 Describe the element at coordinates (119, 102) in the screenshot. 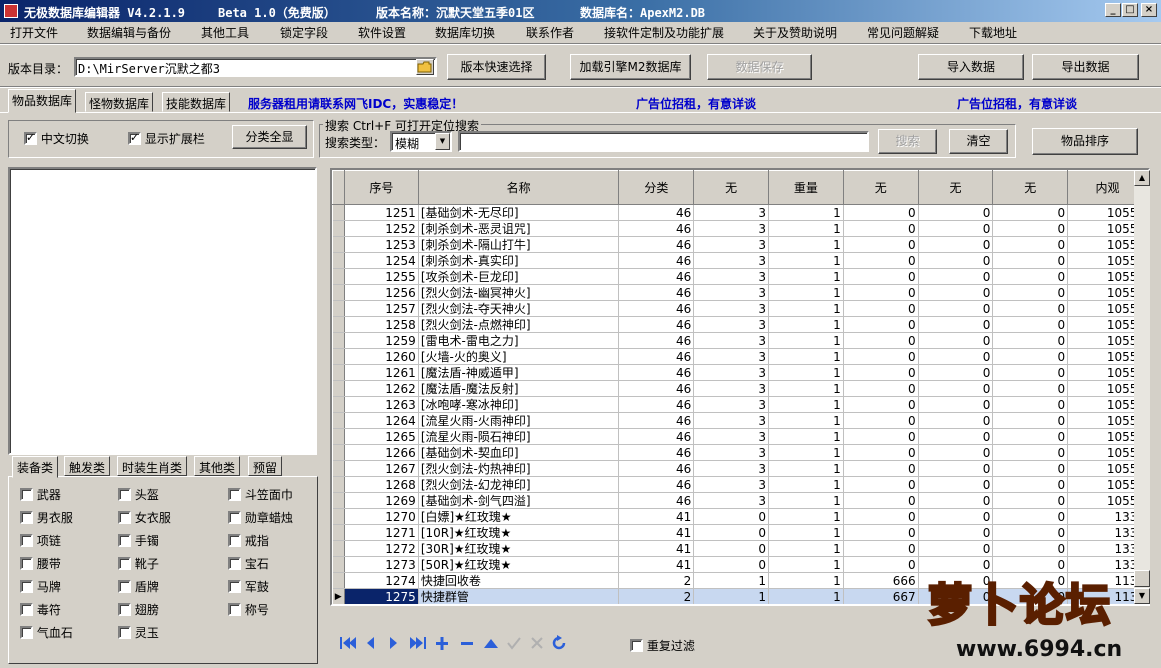

I see `tab-monster-db: 怪物数据库` at that location.